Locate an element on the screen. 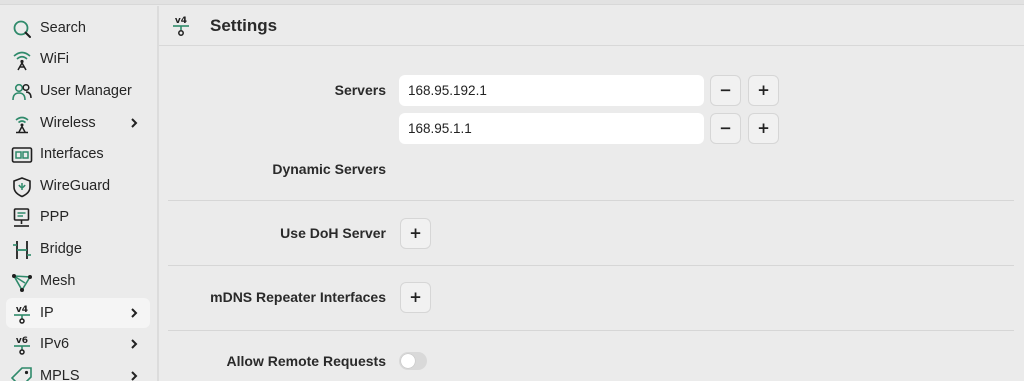  allow-remote-requests-label: Allow Remote Requests is located at coordinates (306, 361).